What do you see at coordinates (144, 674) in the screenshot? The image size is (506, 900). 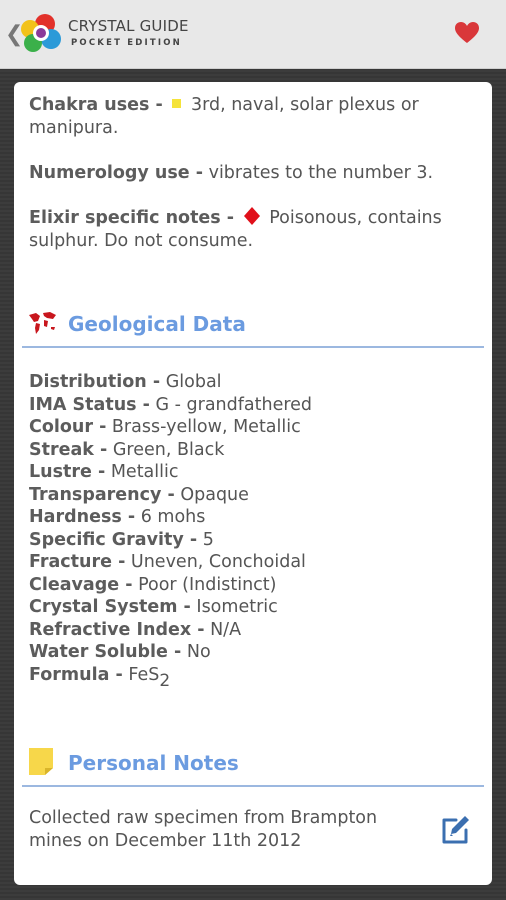 I see `formula-base: FeS` at bounding box center [144, 674].